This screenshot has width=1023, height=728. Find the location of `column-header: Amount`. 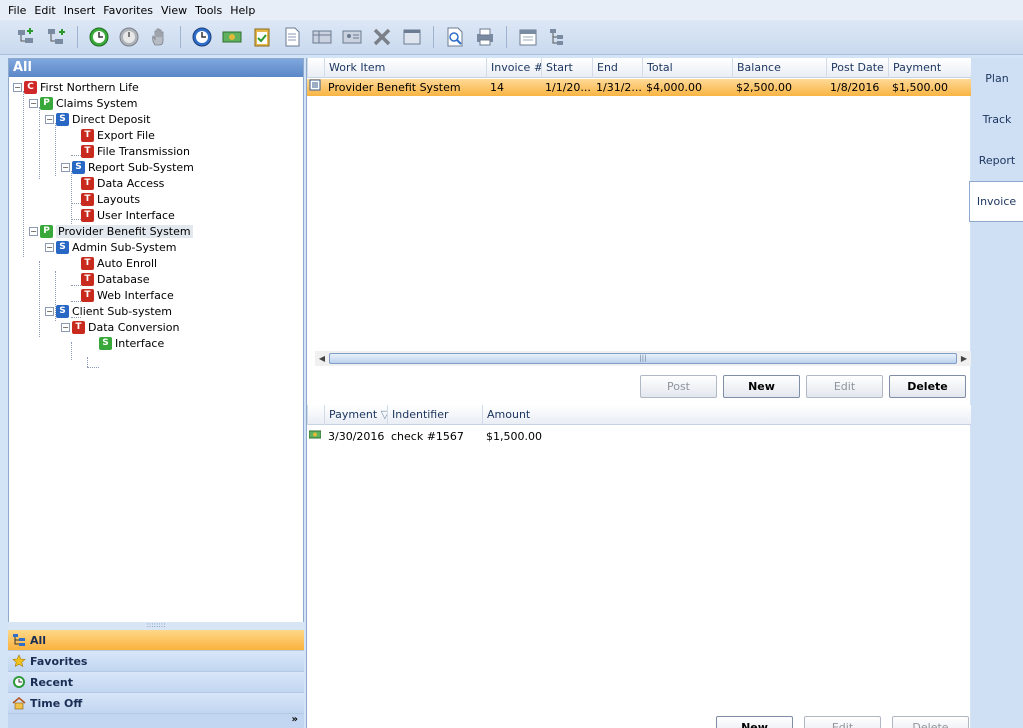

column-header: Amount is located at coordinates (532, 415).